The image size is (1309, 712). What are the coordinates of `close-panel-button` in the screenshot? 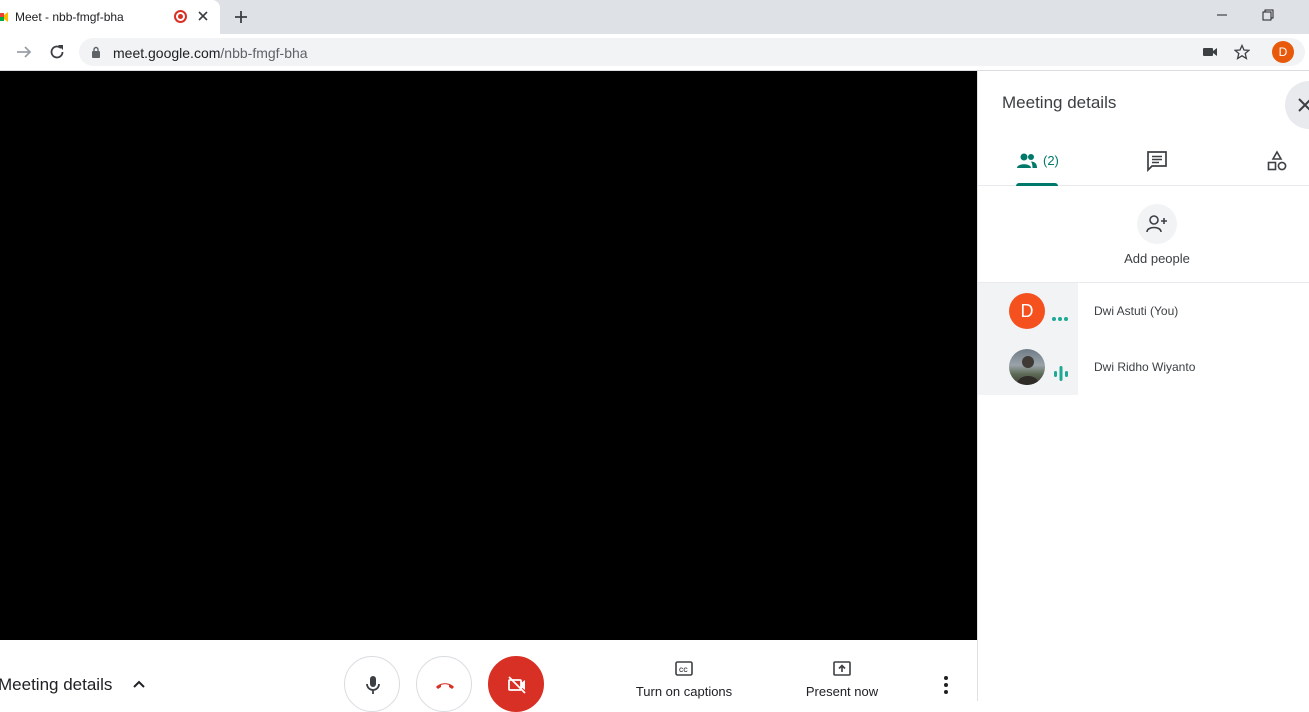 It's located at (1297, 105).